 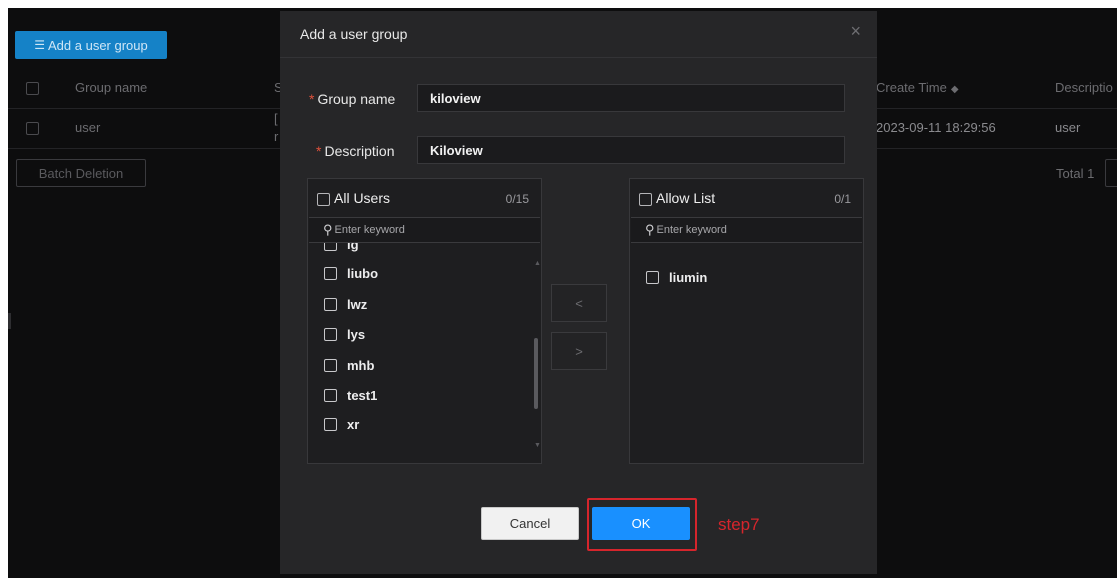 I want to click on scrollbar-thumb, so click(x=536, y=373).